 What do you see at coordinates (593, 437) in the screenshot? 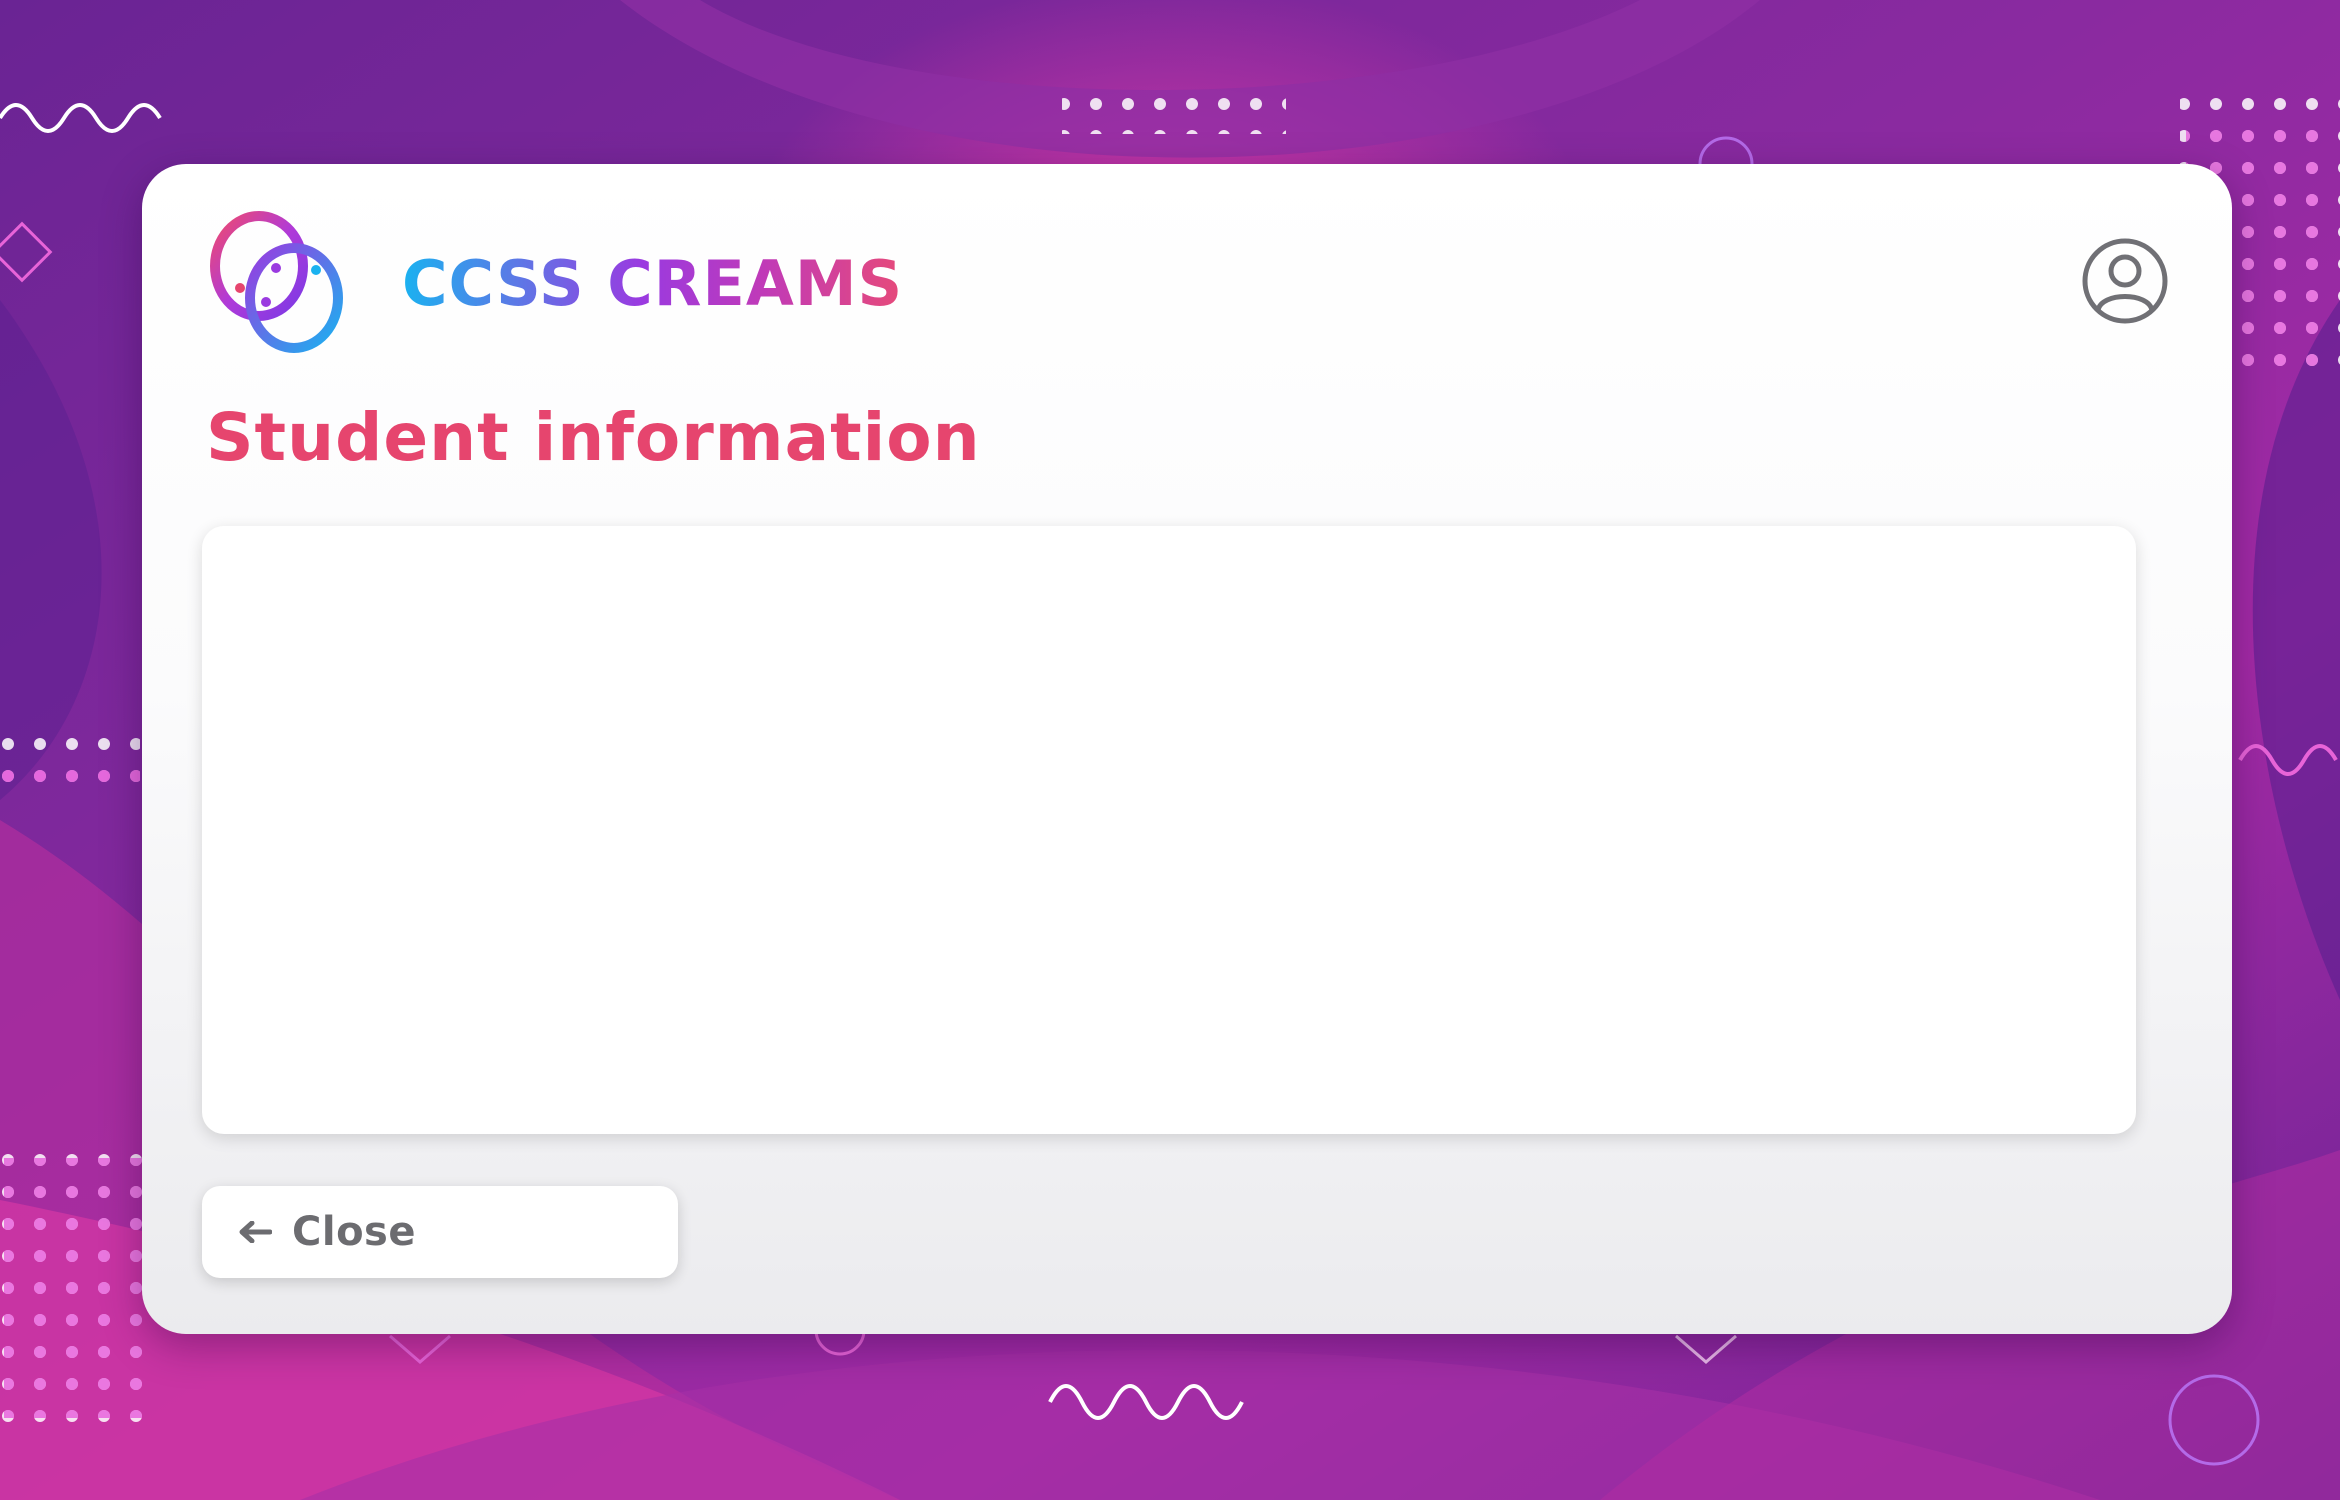
I see `page-title: Student information` at bounding box center [593, 437].